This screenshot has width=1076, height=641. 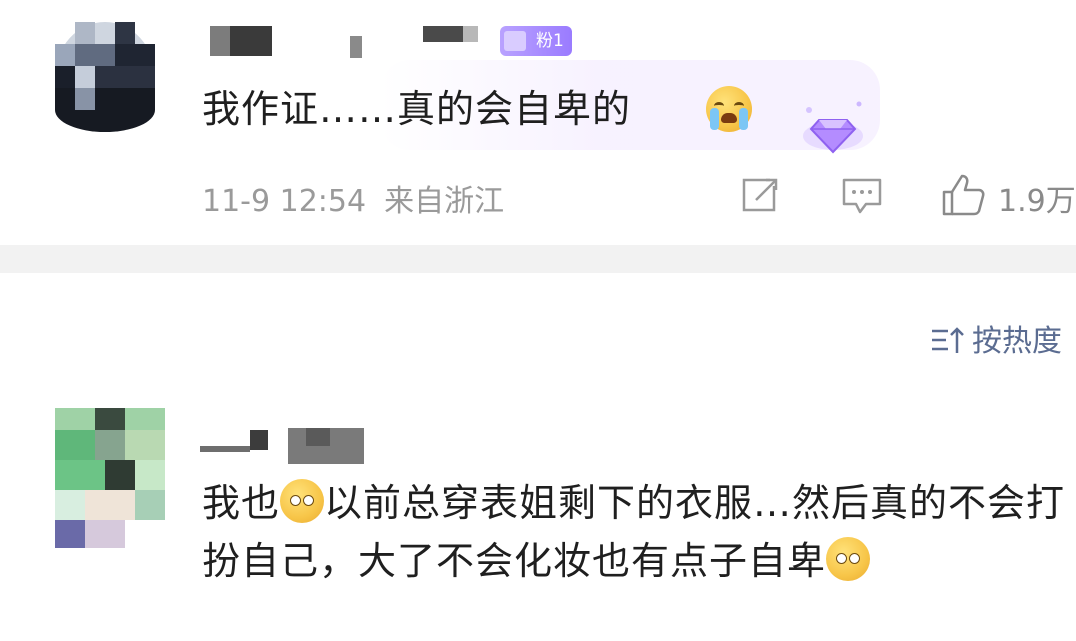 I want to click on sort-by-hot-button: 按热度, so click(x=996, y=338).